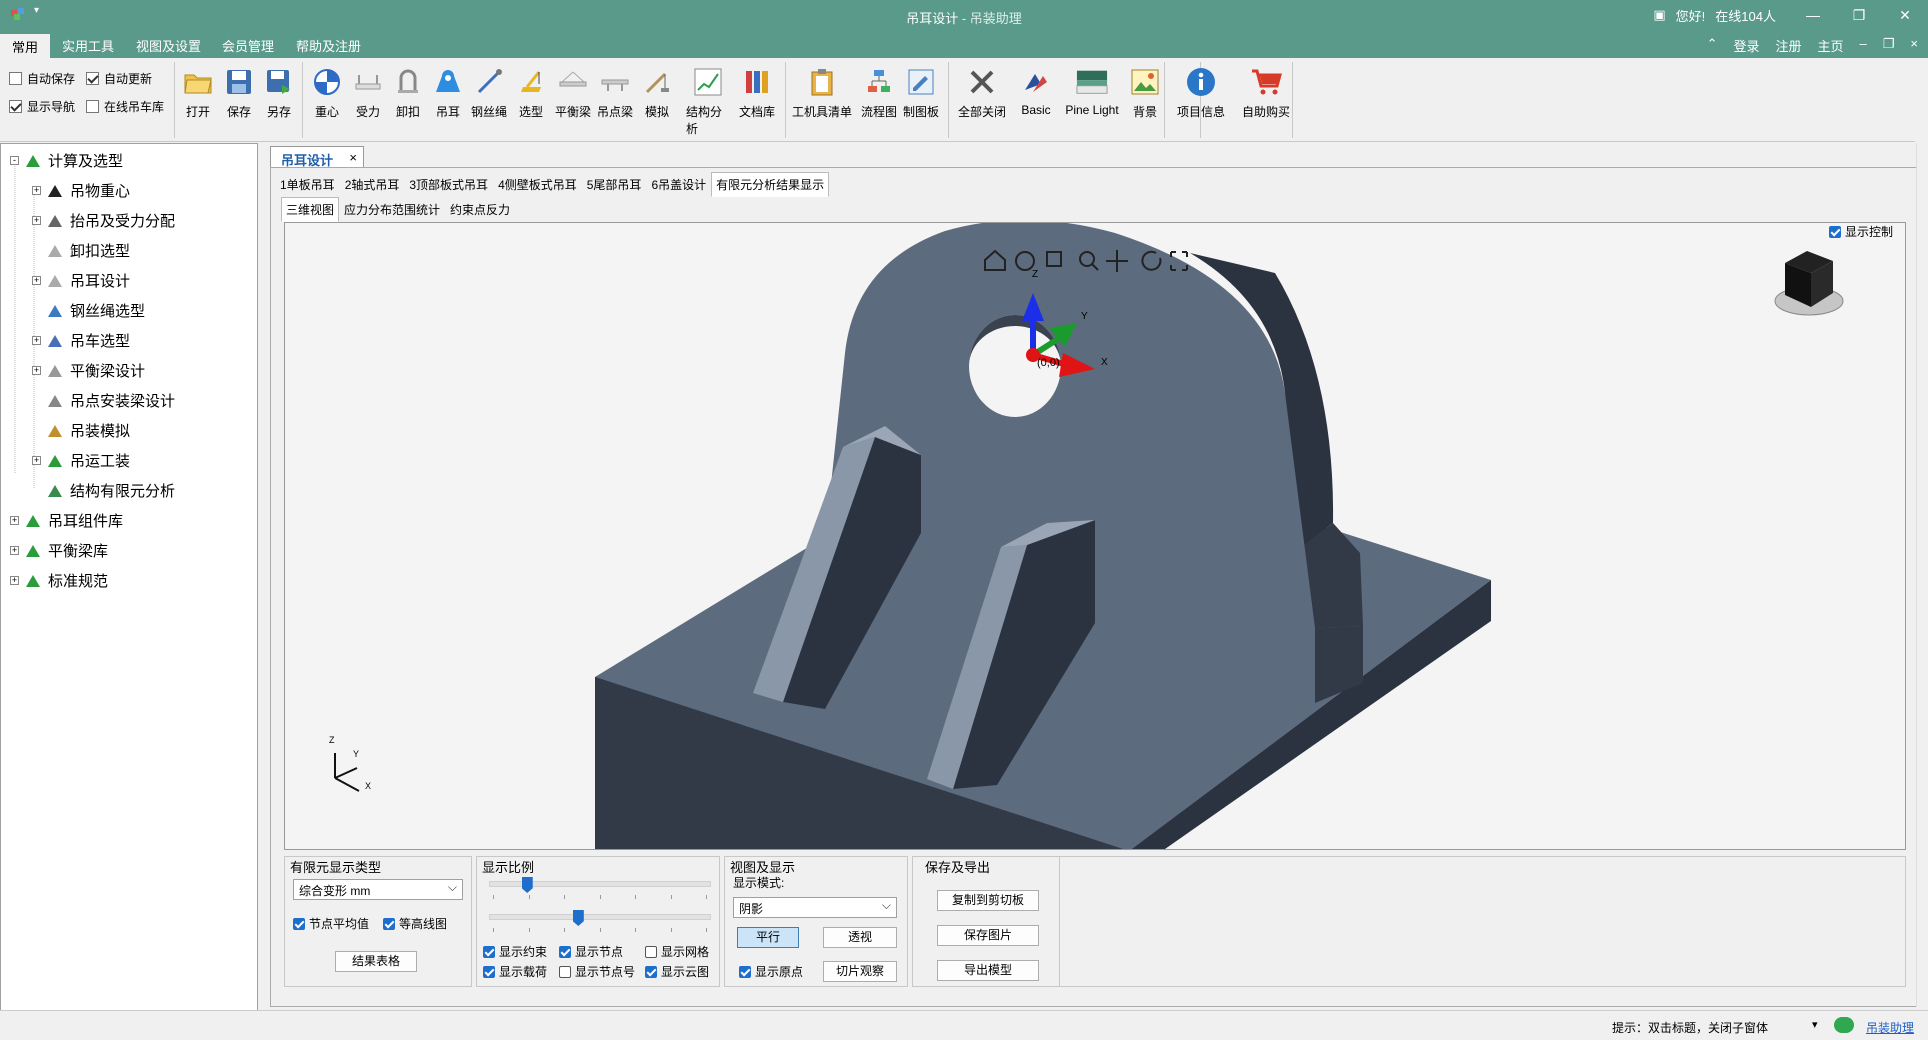 The height and width of the screenshot is (1040, 1928). I want to click on tab-side-wall: 4侧壁板式吊耳, so click(537, 184).